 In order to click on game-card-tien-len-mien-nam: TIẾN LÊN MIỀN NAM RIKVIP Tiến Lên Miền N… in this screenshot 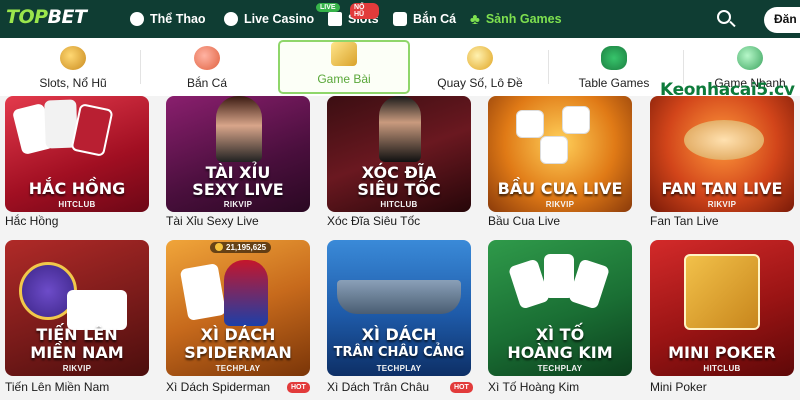, I will do `click(80, 320)`.